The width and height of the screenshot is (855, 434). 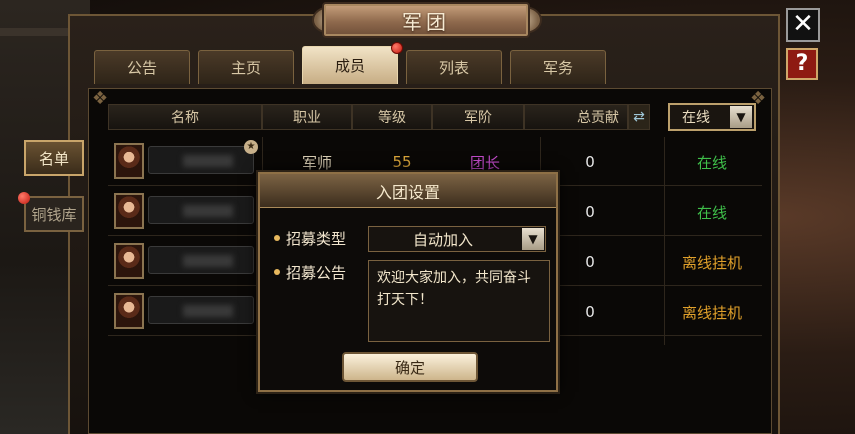 What do you see at coordinates (696, 118) in the screenshot?
I see `filter-value: 在线` at bounding box center [696, 118].